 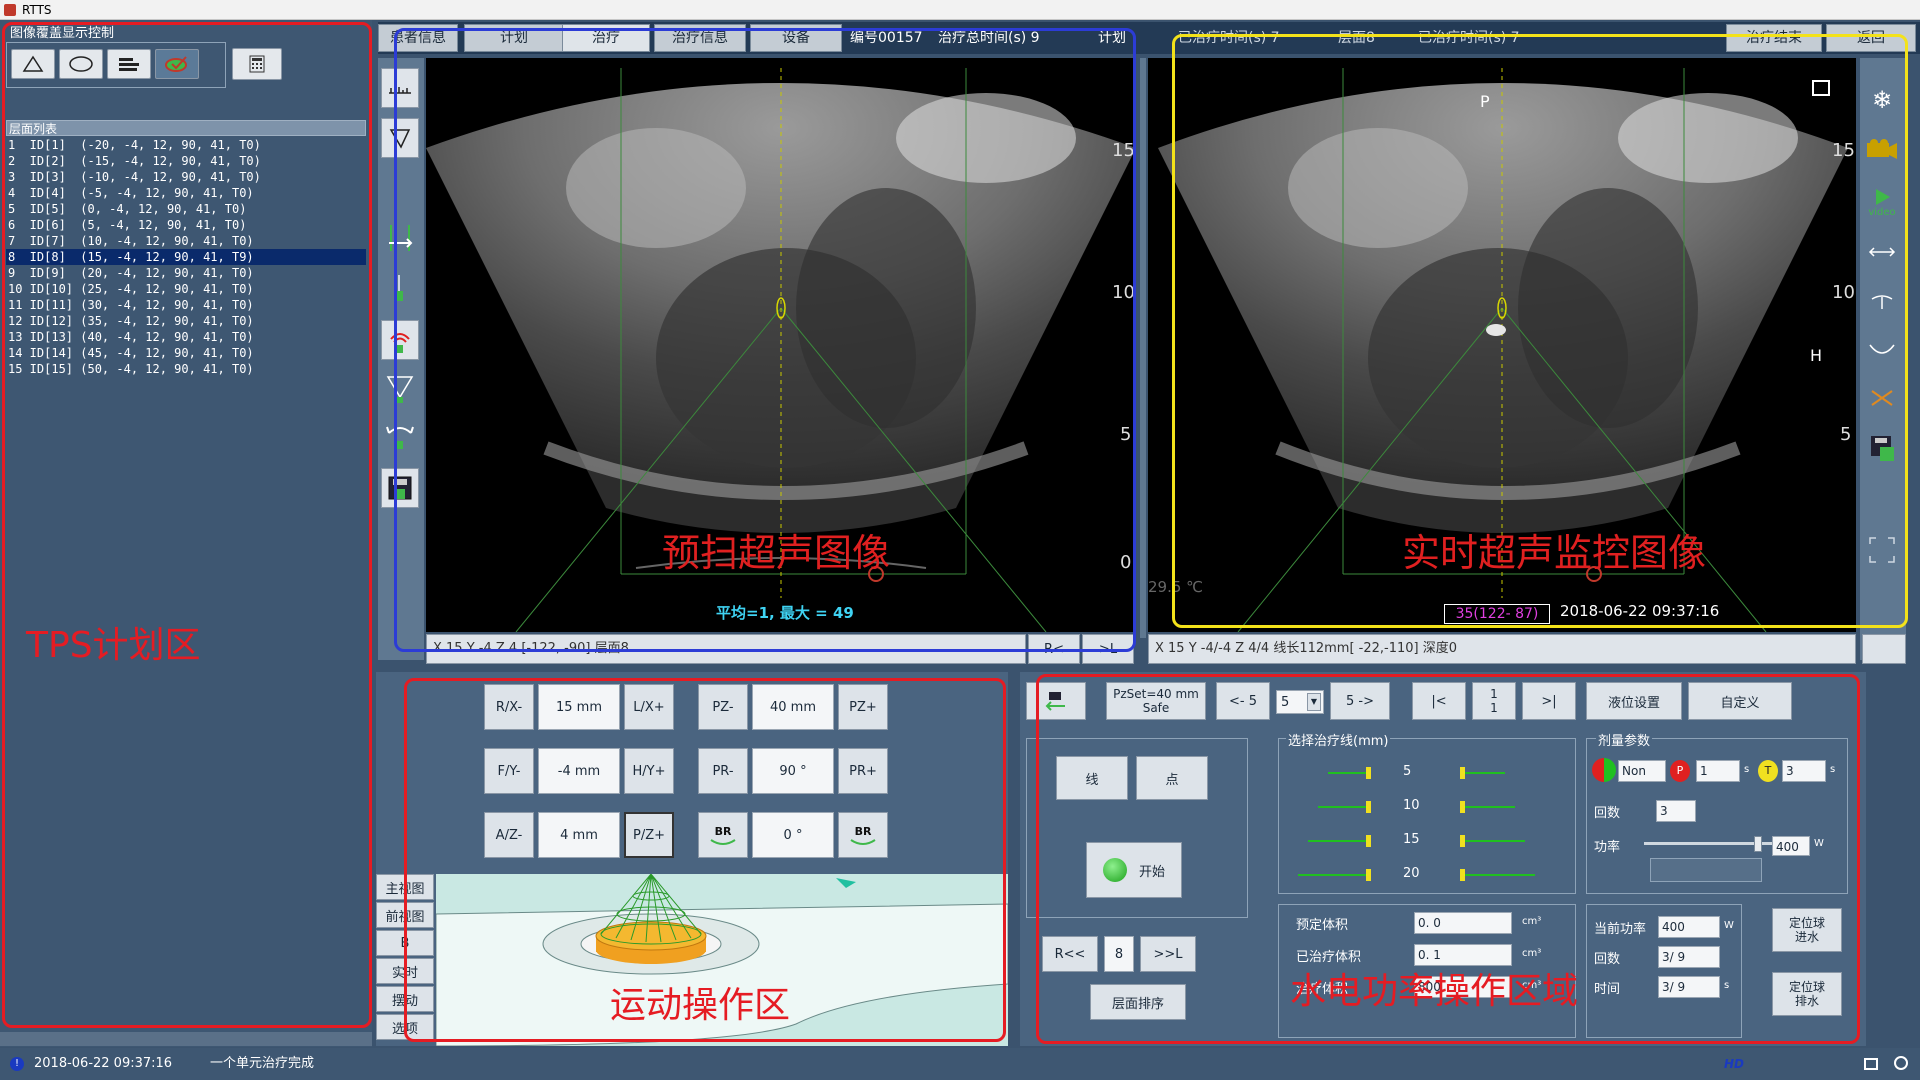 What do you see at coordinates (723, 835) in the screenshot?
I see `br-minus-button: BR` at bounding box center [723, 835].